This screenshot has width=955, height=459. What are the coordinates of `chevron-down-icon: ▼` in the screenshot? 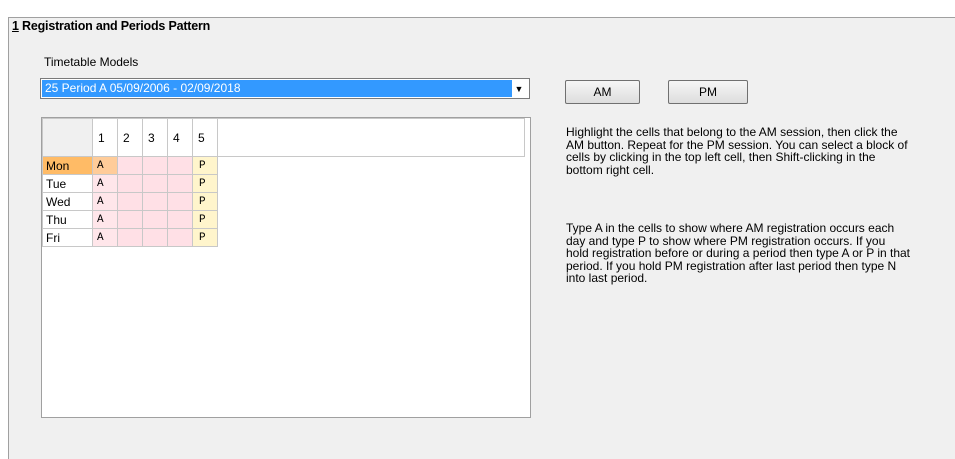 It's located at (519, 89).